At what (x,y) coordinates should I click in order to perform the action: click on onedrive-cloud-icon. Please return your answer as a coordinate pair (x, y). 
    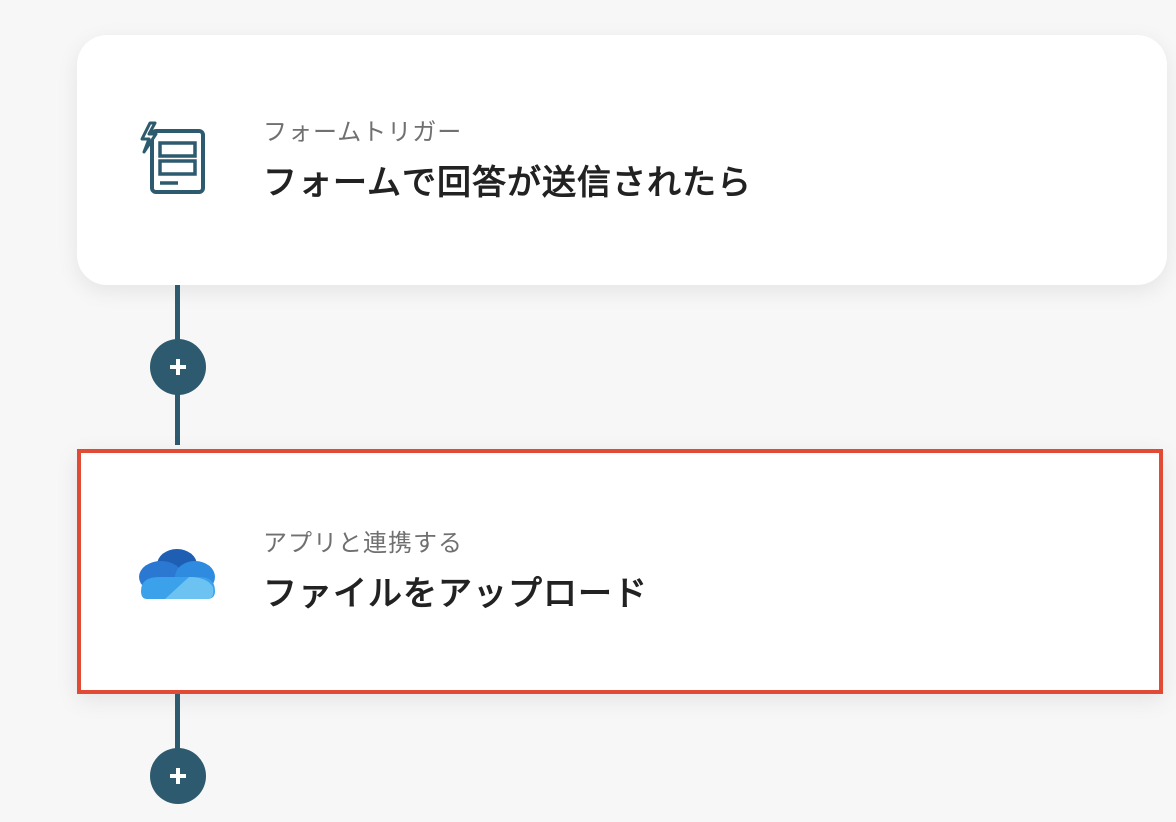
    Looking at the image, I should click on (177, 575).